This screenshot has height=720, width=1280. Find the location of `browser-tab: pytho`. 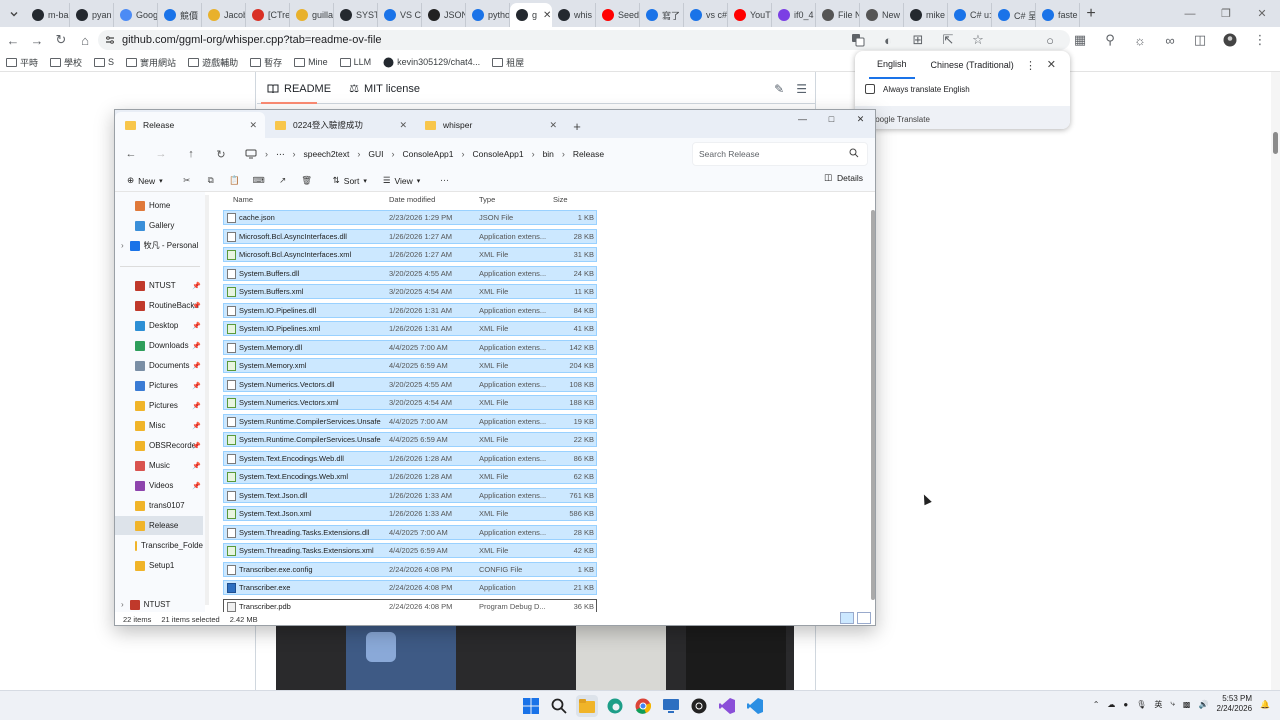

browser-tab: pytho is located at coordinates (488, 15).